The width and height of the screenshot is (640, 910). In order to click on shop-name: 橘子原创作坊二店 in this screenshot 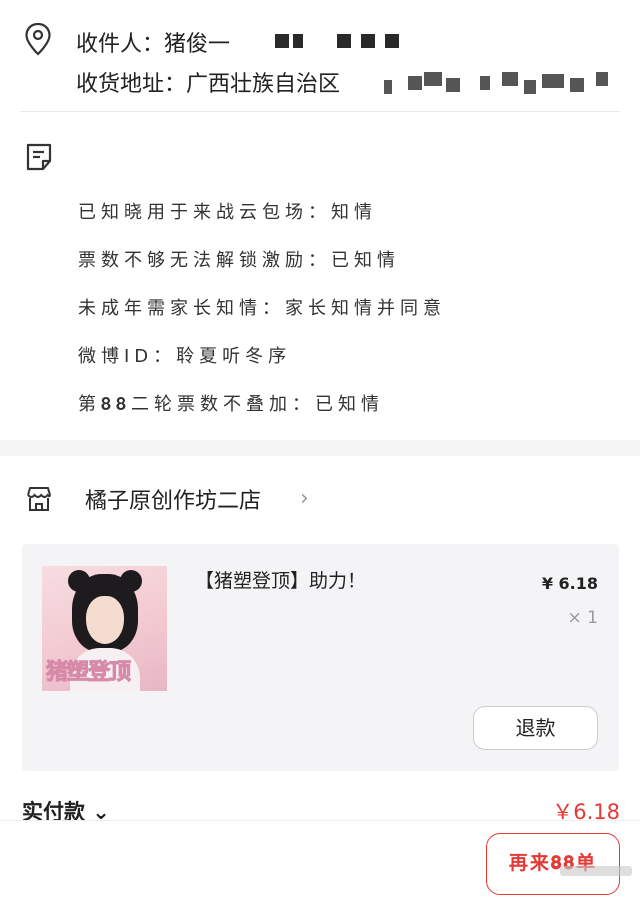, I will do `click(173, 499)`.